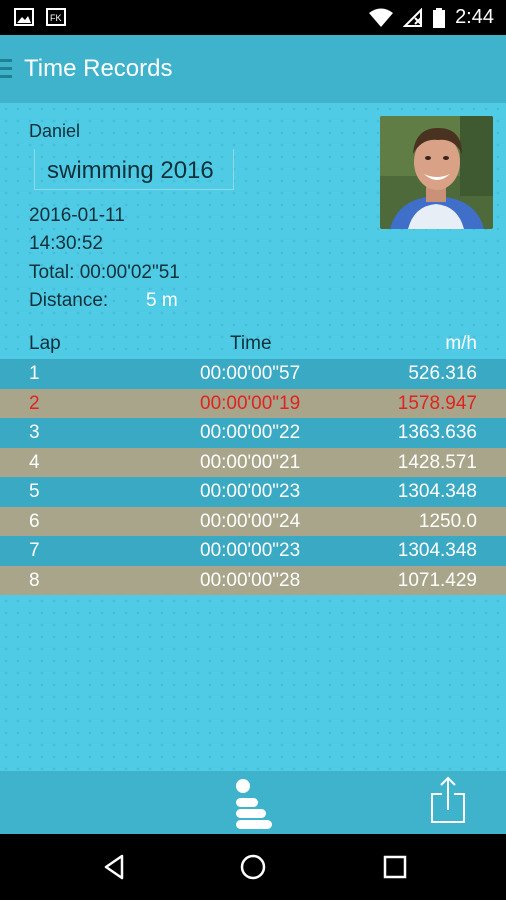  Describe the element at coordinates (251, 343) in the screenshot. I see `header-time: Time` at that location.